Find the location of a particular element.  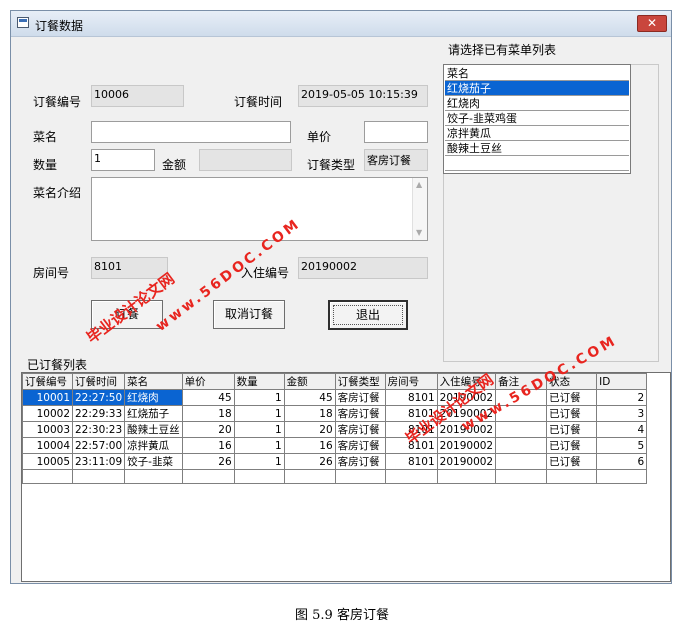

dish-intro-textarea: ▲ ▼ is located at coordinates (259, 209).